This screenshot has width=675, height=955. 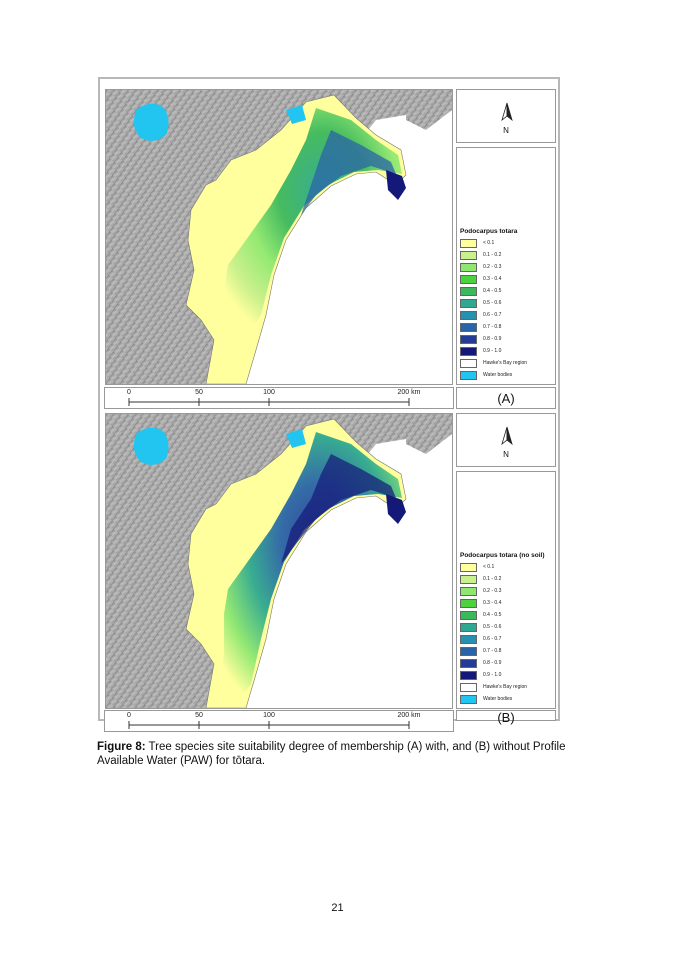 I want to click on north-arrow-box-a: N, so click(x=506, y=116).